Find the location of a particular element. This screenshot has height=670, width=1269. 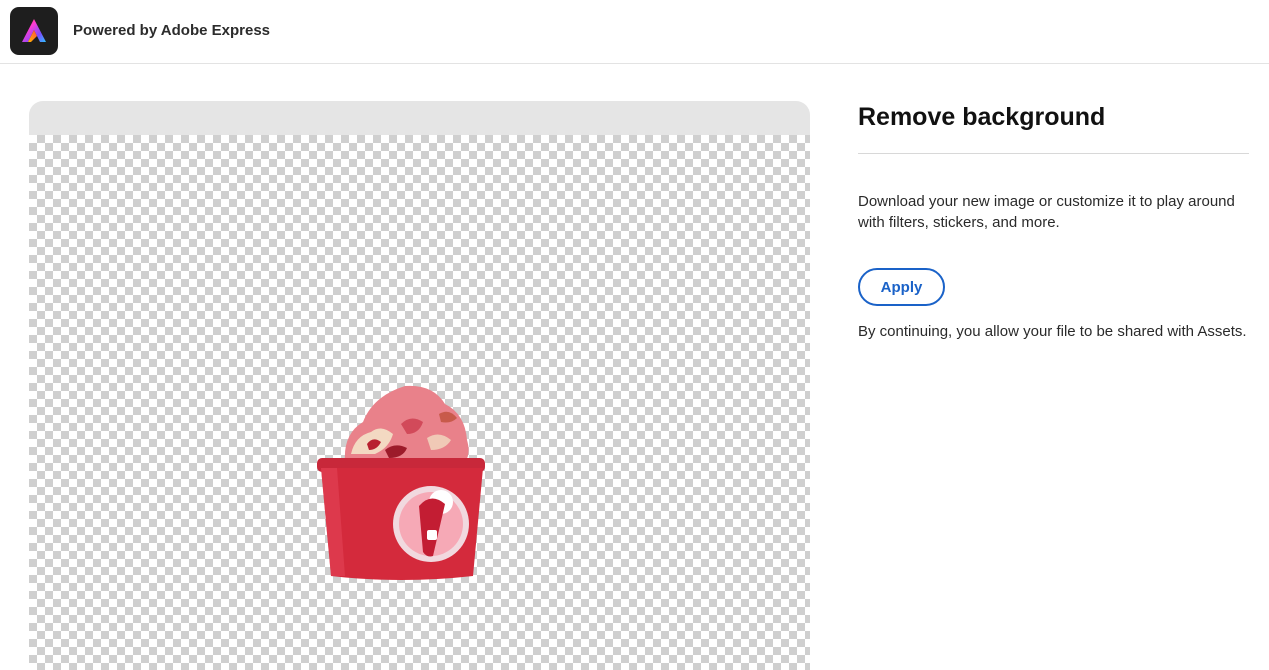

adobe-express-logo-icon is located at coordinates (34, 31).